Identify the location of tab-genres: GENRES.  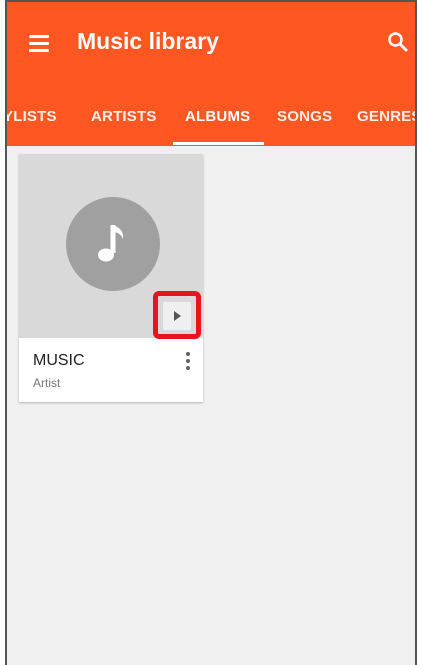
(386, 116).